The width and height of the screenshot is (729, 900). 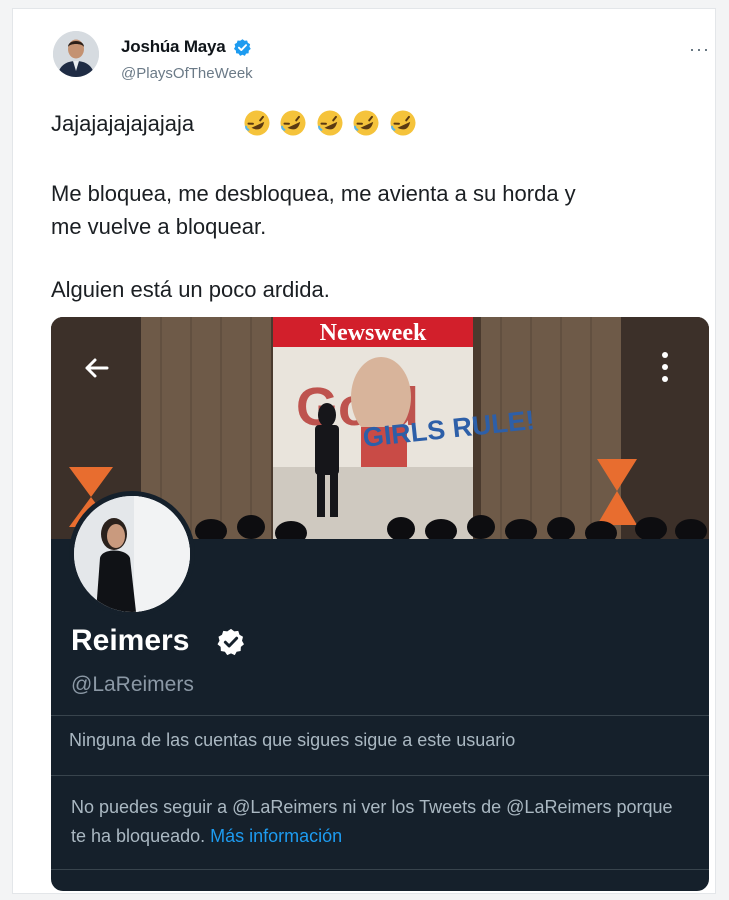 What do you see at coordinates (76, 54) in the screenshot?
I see `author-avatar` at bounding box center [76, 54].